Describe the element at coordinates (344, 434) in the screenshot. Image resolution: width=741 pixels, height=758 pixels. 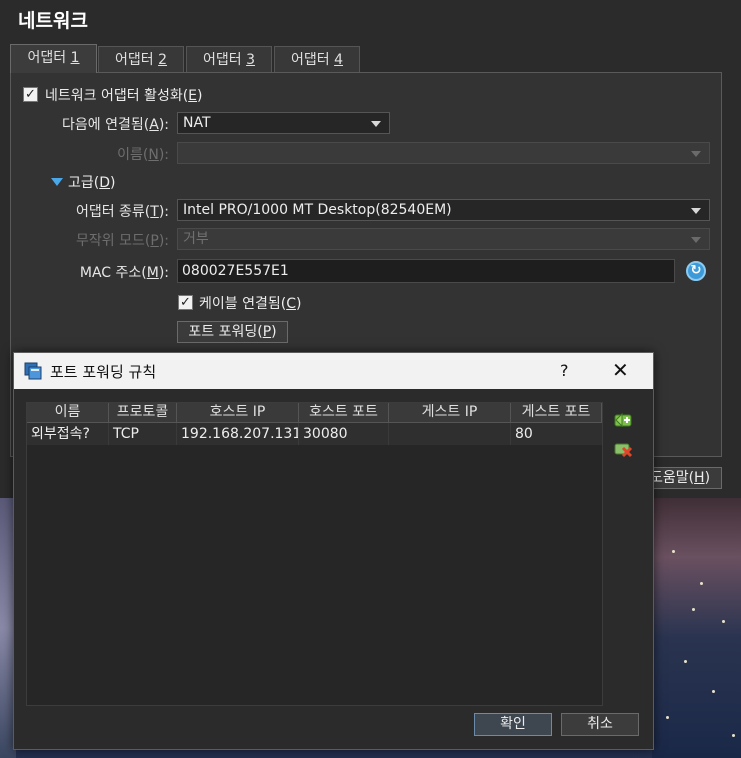
I see `cell-host-port: 30080` at that location.